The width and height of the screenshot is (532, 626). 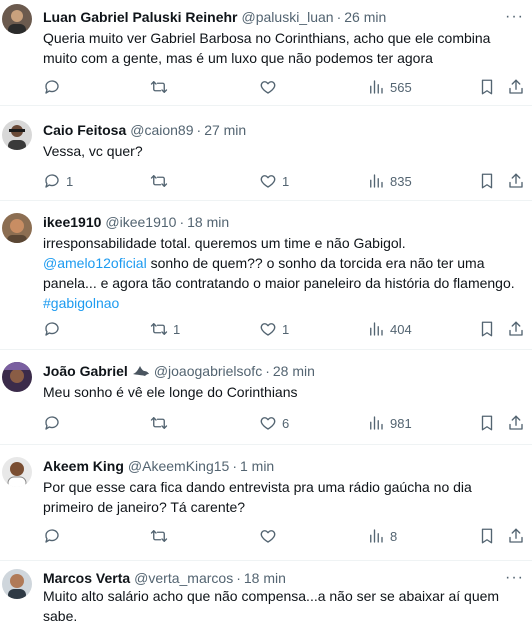 What do you see at coordinates (95, 263) in the screenshot?
I see `mention-link: @amelo12oficial` at bounding box center [95, 263].